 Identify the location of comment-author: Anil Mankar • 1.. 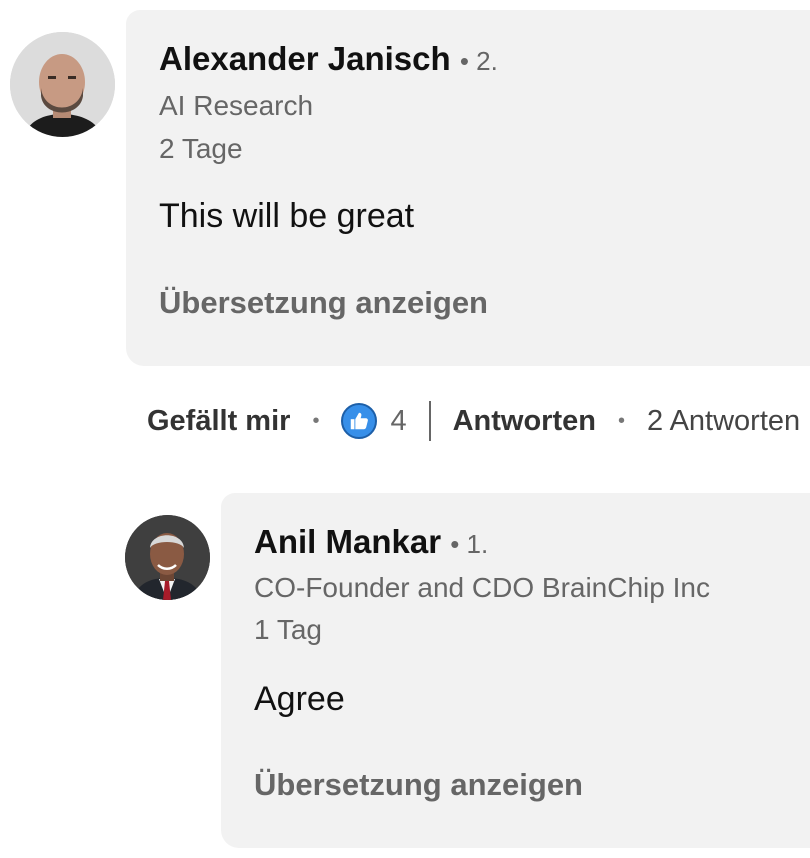
(371, 542).